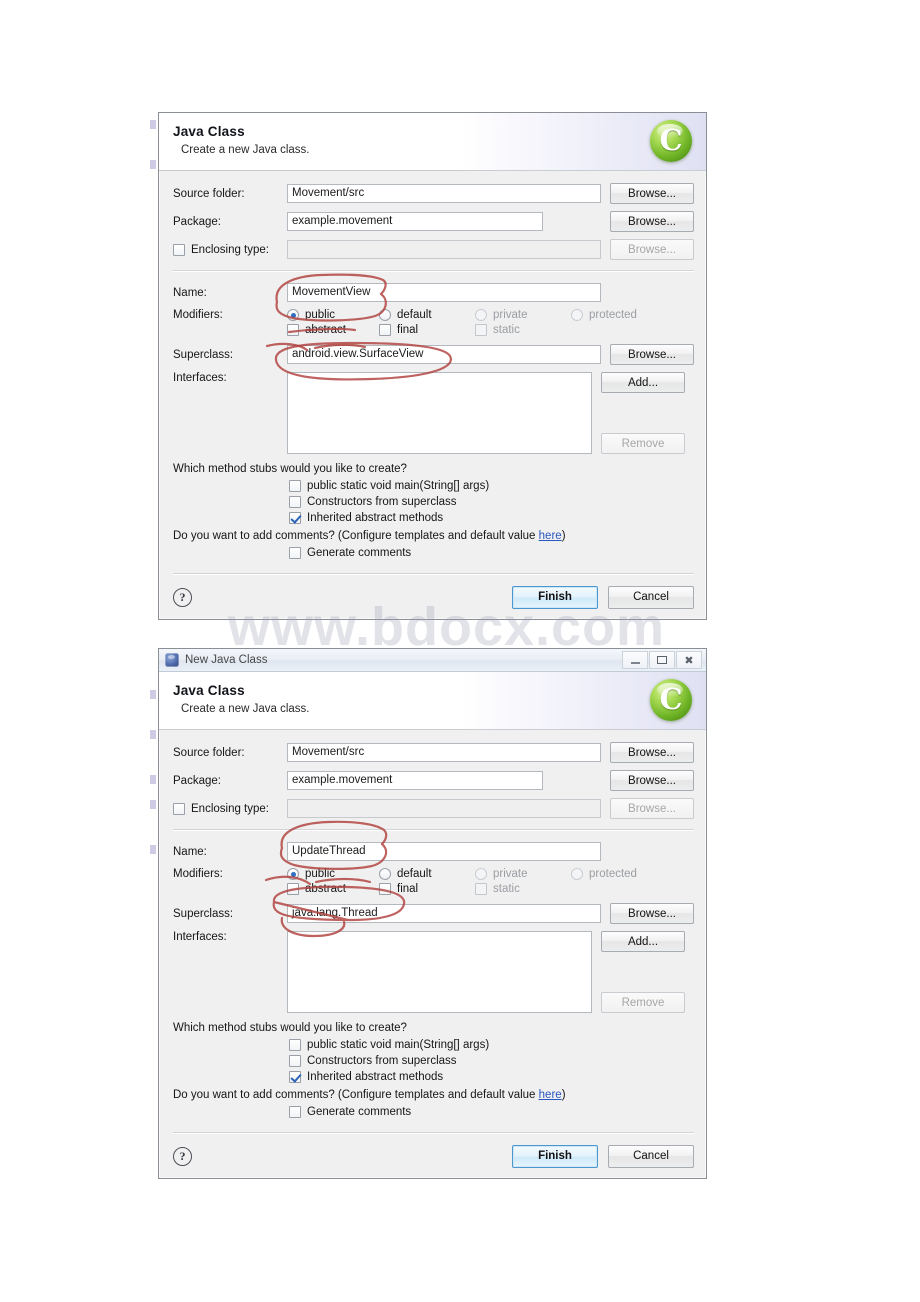 The image size is (920, 1302). Describe the element at coordinates (444, 292) in the screenshot. I see `name-input: MovementView` at that location.